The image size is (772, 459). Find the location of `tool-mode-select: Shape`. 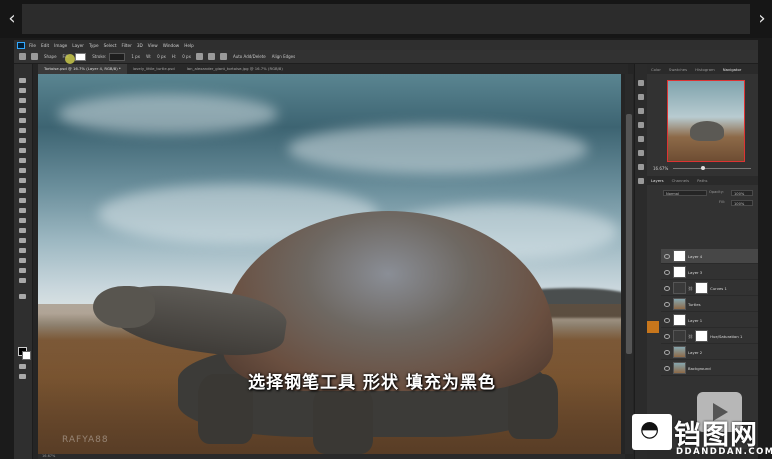

tool-mode-select: Shape is located at coordinates (50, 56).